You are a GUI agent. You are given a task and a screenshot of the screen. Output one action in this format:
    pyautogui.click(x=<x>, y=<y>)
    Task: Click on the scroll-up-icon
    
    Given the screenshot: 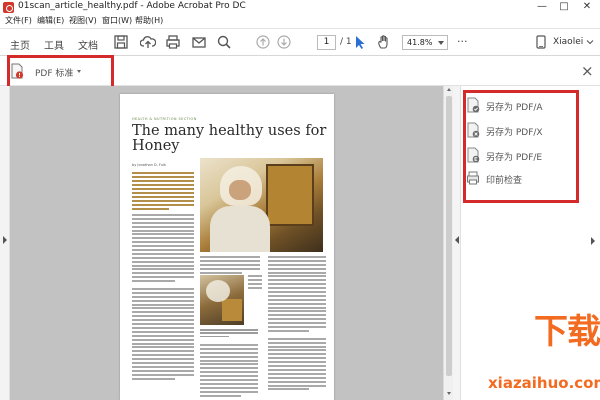 What is the action you would take?
    pyautogui.click(x=449, y=89)
    